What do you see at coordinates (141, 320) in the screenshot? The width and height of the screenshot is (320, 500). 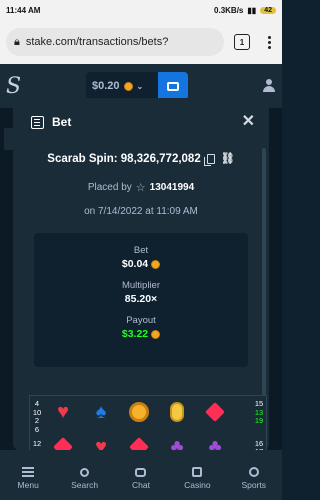 I see `payout-label: Payout` at bounding box center [141, 320].